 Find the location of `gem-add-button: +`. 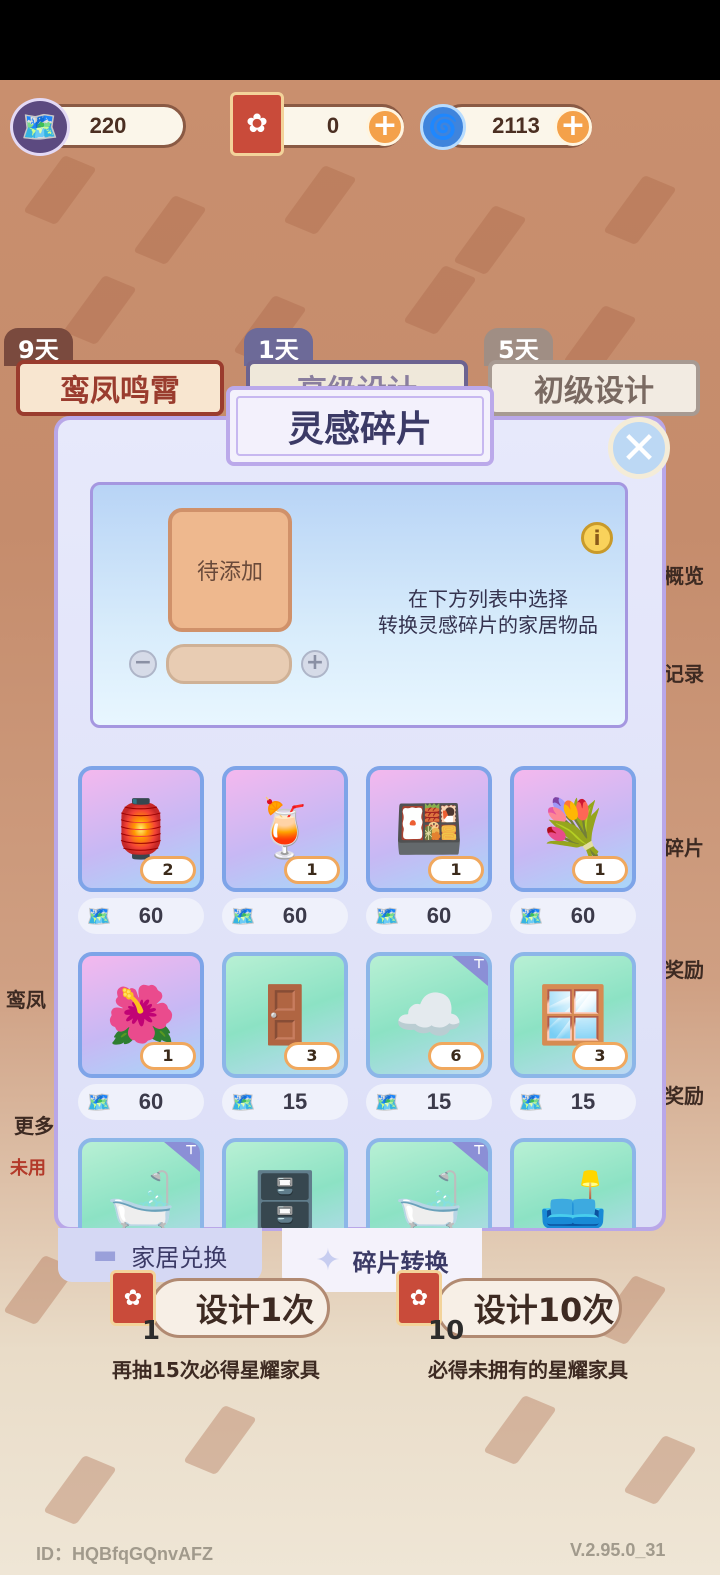

gem-add-button: + is located at coordinates (573, 127).